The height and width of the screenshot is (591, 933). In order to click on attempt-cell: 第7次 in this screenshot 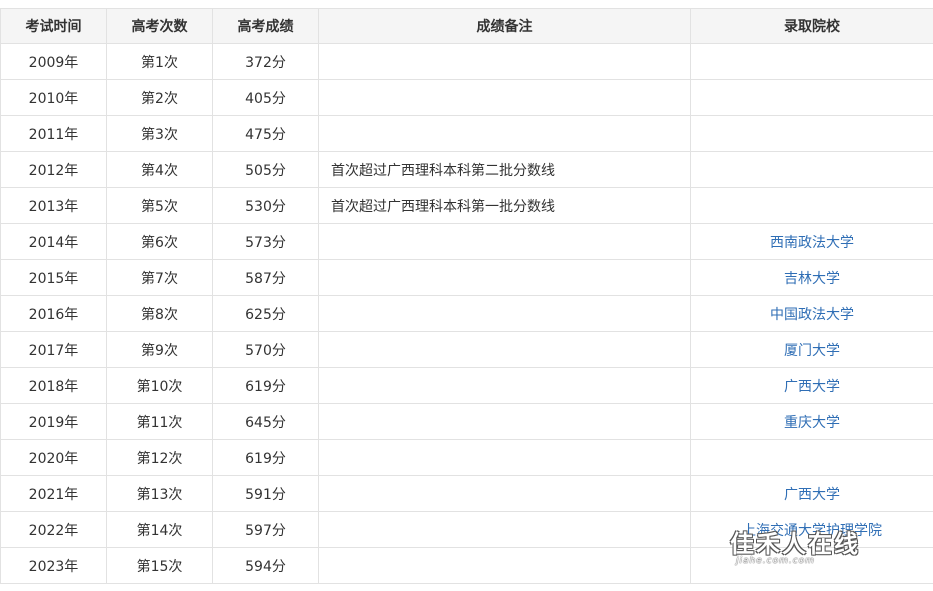, I will do `click(159, 277)`.